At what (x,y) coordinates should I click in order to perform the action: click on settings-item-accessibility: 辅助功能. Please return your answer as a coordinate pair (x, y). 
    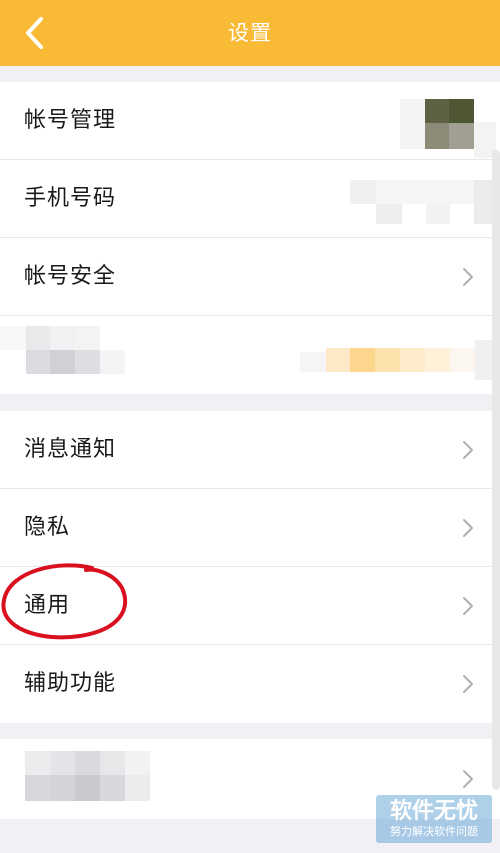
    Looking at the image, I should click on (250, 684).